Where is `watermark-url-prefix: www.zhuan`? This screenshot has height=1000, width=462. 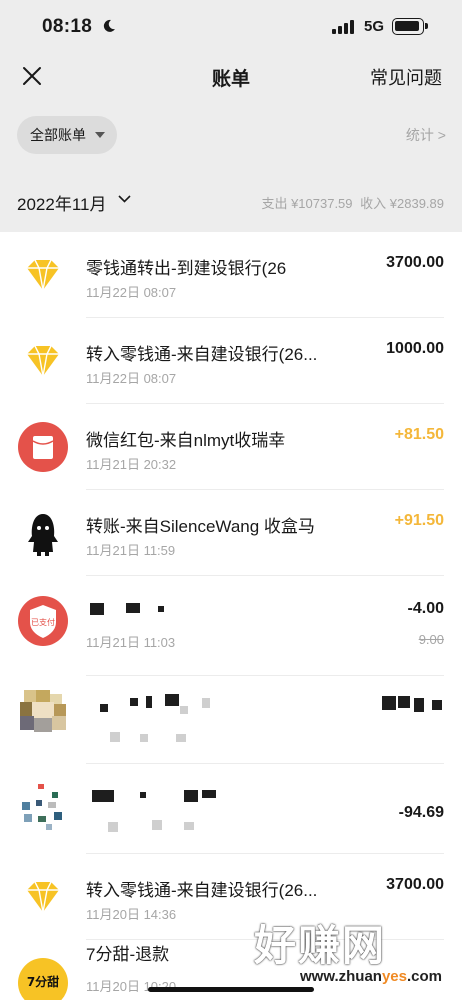
watermark-url-prefix: www.zhuan is located at coordinates (341, 976).